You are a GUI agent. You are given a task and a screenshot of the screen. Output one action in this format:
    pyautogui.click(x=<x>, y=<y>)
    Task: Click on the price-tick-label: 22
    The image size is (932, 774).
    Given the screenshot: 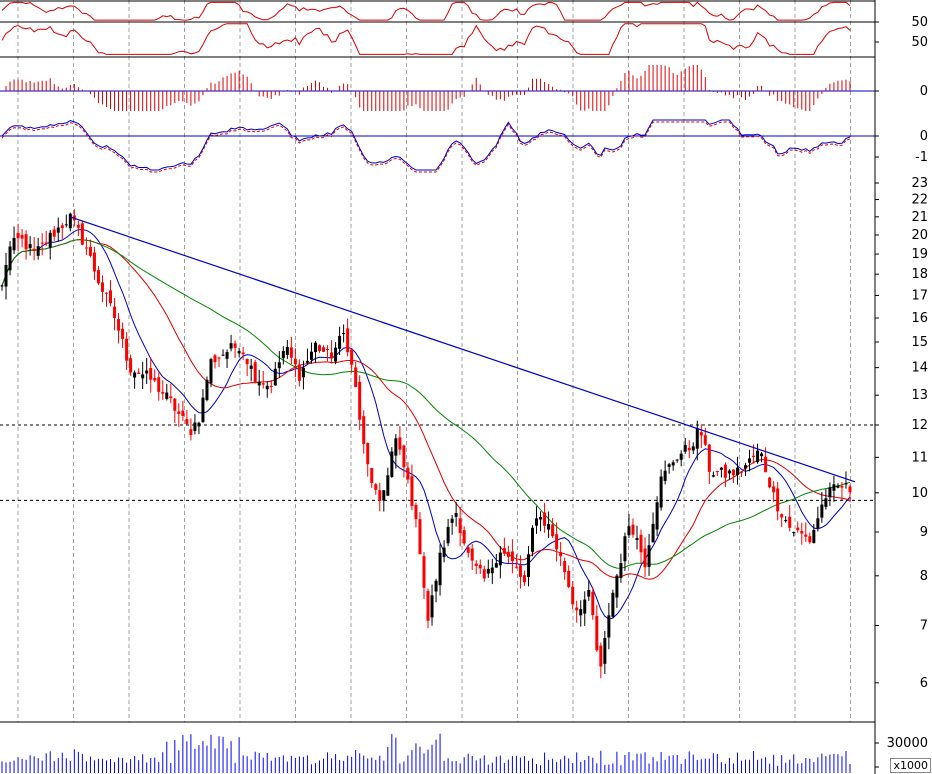 What is the action you would take?
    pyautogui.click(x=919, y=200)
    